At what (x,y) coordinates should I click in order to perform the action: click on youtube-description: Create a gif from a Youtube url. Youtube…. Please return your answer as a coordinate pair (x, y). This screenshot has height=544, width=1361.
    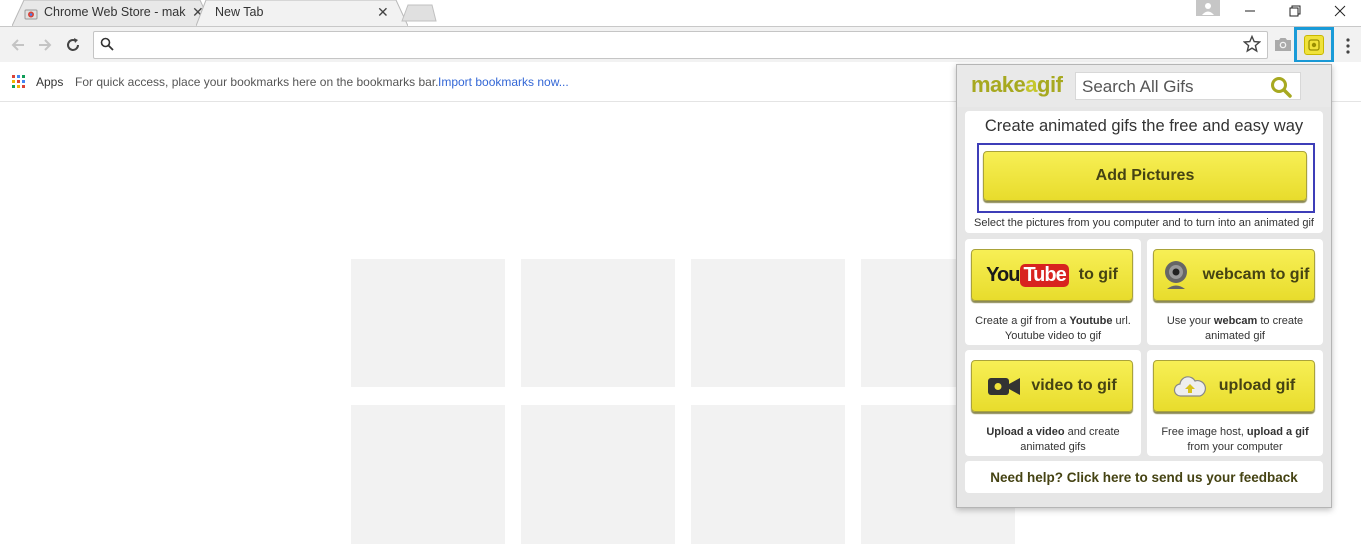
    Looking at the image, I should click on (1053, 328).